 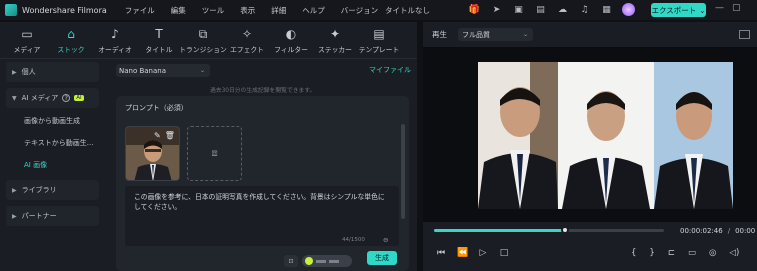 I want to click on quality-select: フル品質 ⌄, so click(x=495, y=34).